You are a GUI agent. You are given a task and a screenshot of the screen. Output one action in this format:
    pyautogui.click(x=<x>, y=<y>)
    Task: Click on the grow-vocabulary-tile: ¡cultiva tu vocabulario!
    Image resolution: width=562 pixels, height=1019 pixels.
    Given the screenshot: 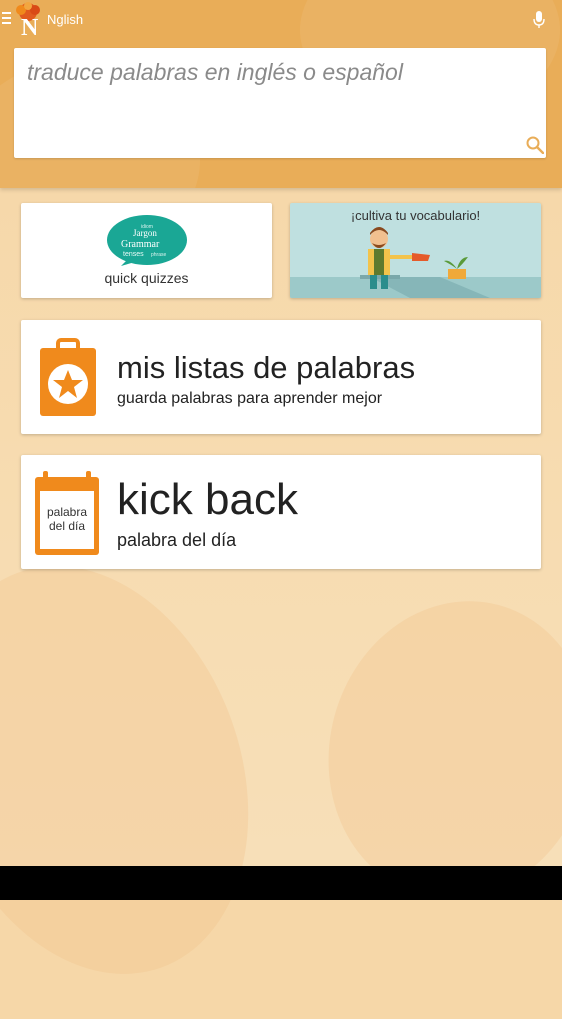 What is the action you would take?
    pyautogui.click(x=415, y=250)
    